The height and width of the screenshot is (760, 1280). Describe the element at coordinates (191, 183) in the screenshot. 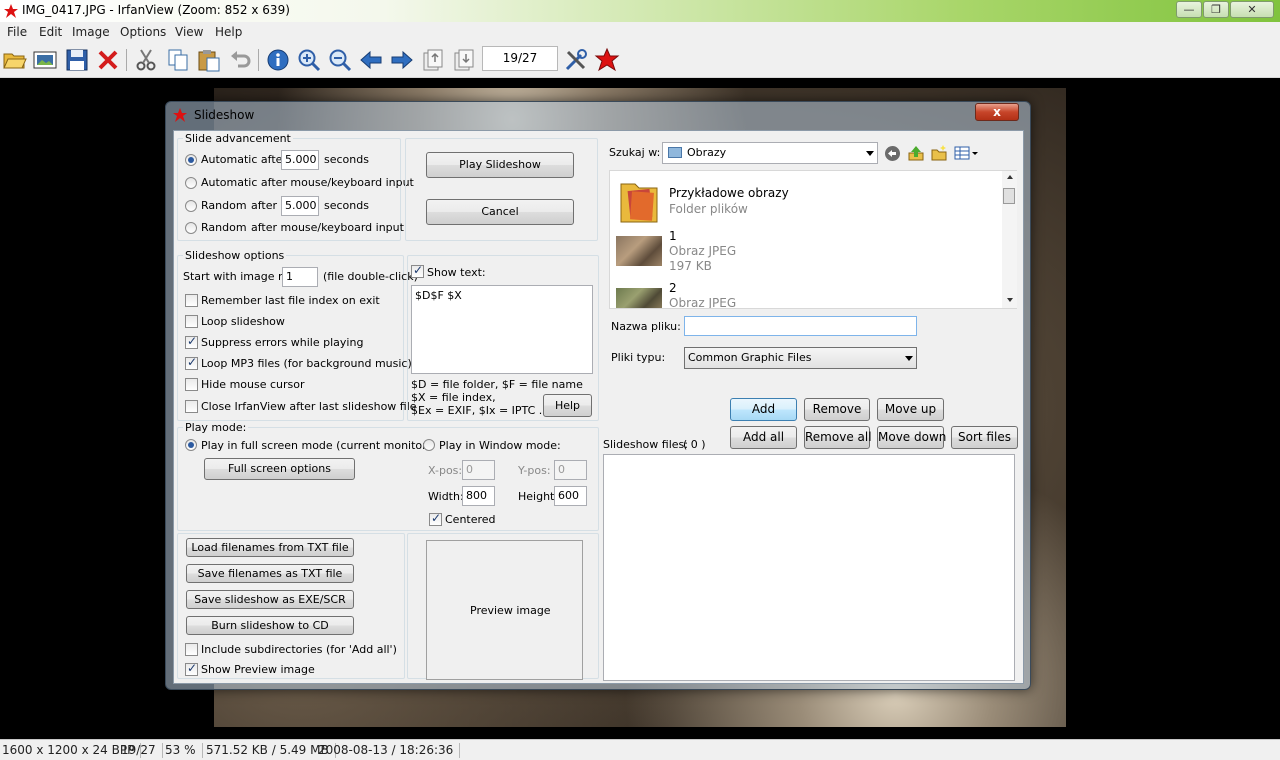

I see `auto-mouse-keyboard-radio` at that location.